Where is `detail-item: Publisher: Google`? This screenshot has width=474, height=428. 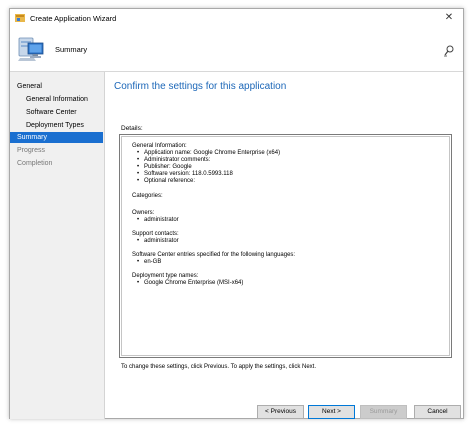 detail-item: Publisher: Google is located at coordinates (164, 167).